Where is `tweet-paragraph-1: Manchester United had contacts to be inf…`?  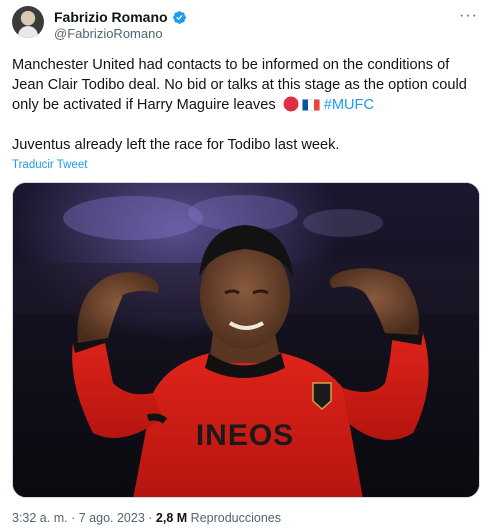 tweet-paragraph-1: Manchester United had contacts to be inf… is located at coordinates (247, 85).